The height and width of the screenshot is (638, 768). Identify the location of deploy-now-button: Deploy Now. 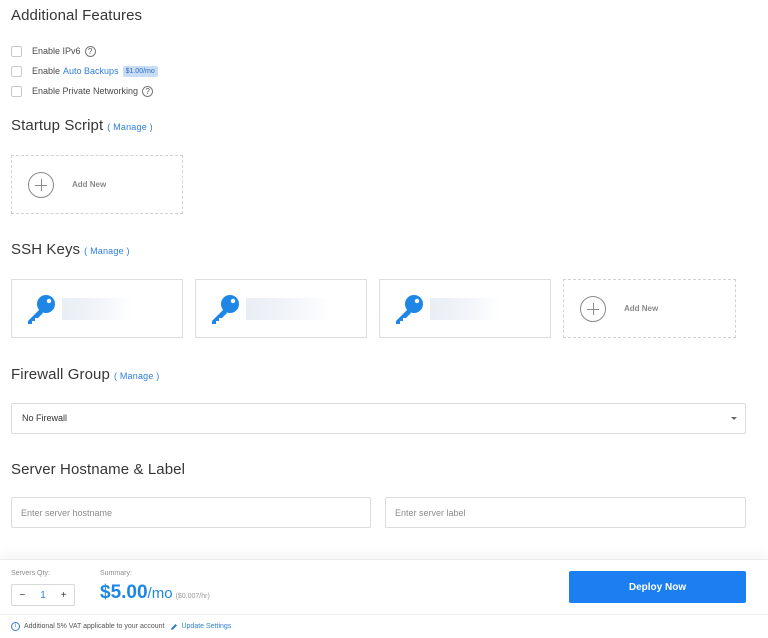
(657, 587).